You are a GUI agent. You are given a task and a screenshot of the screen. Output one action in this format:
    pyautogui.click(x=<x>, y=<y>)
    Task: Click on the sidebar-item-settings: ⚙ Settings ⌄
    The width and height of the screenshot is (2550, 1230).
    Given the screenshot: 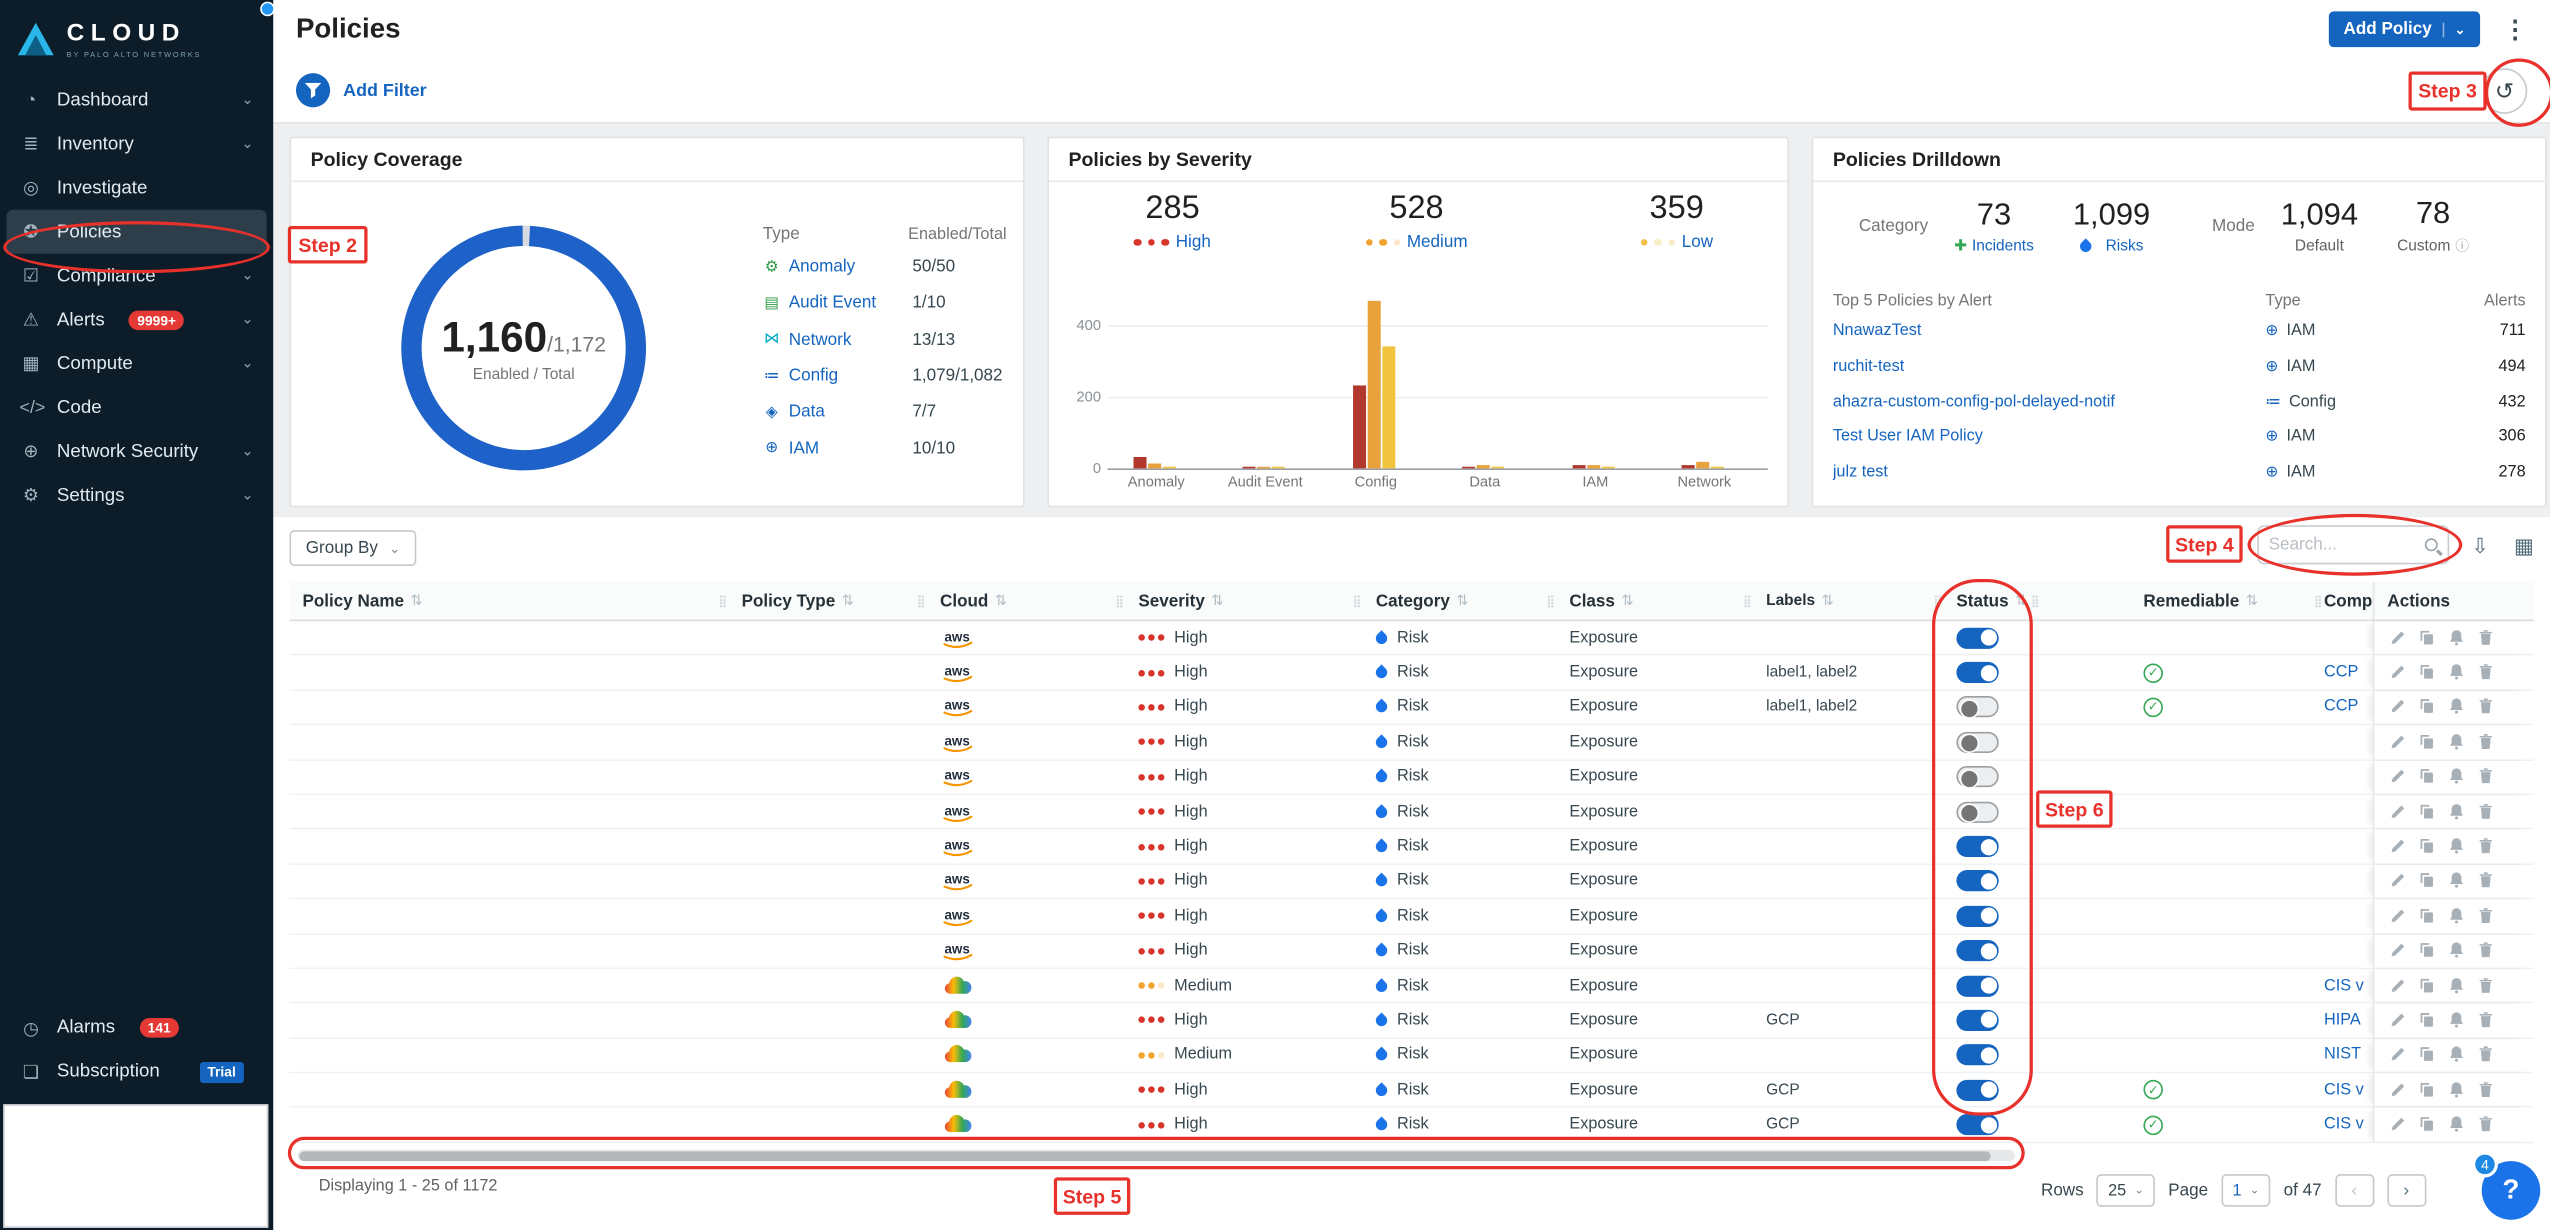 What is the action you would take?
    pyautogui.click(x=136, y=495)
    